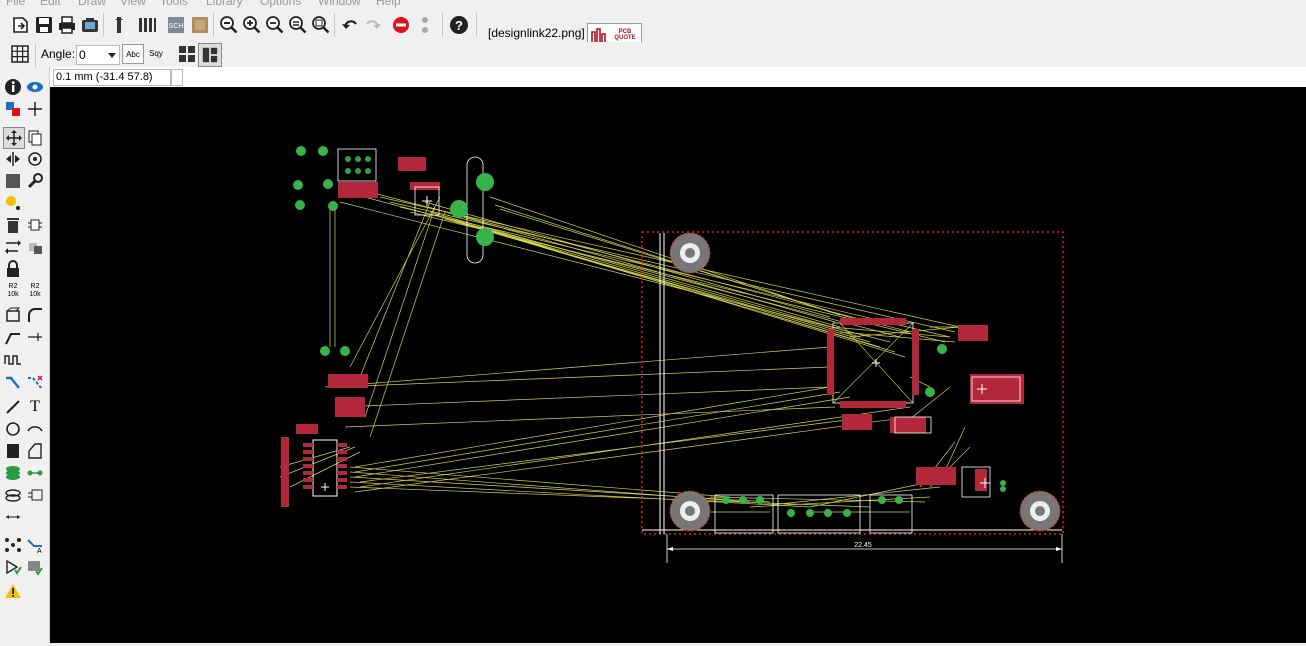 This screenshot has width=1306, height=646. What do you see at coordinates (653, 27) in the screenshot?
I see `main-toolbar: SCH ? [designlink22.png] PCB QUOTE` at bounding box center [653, 27].